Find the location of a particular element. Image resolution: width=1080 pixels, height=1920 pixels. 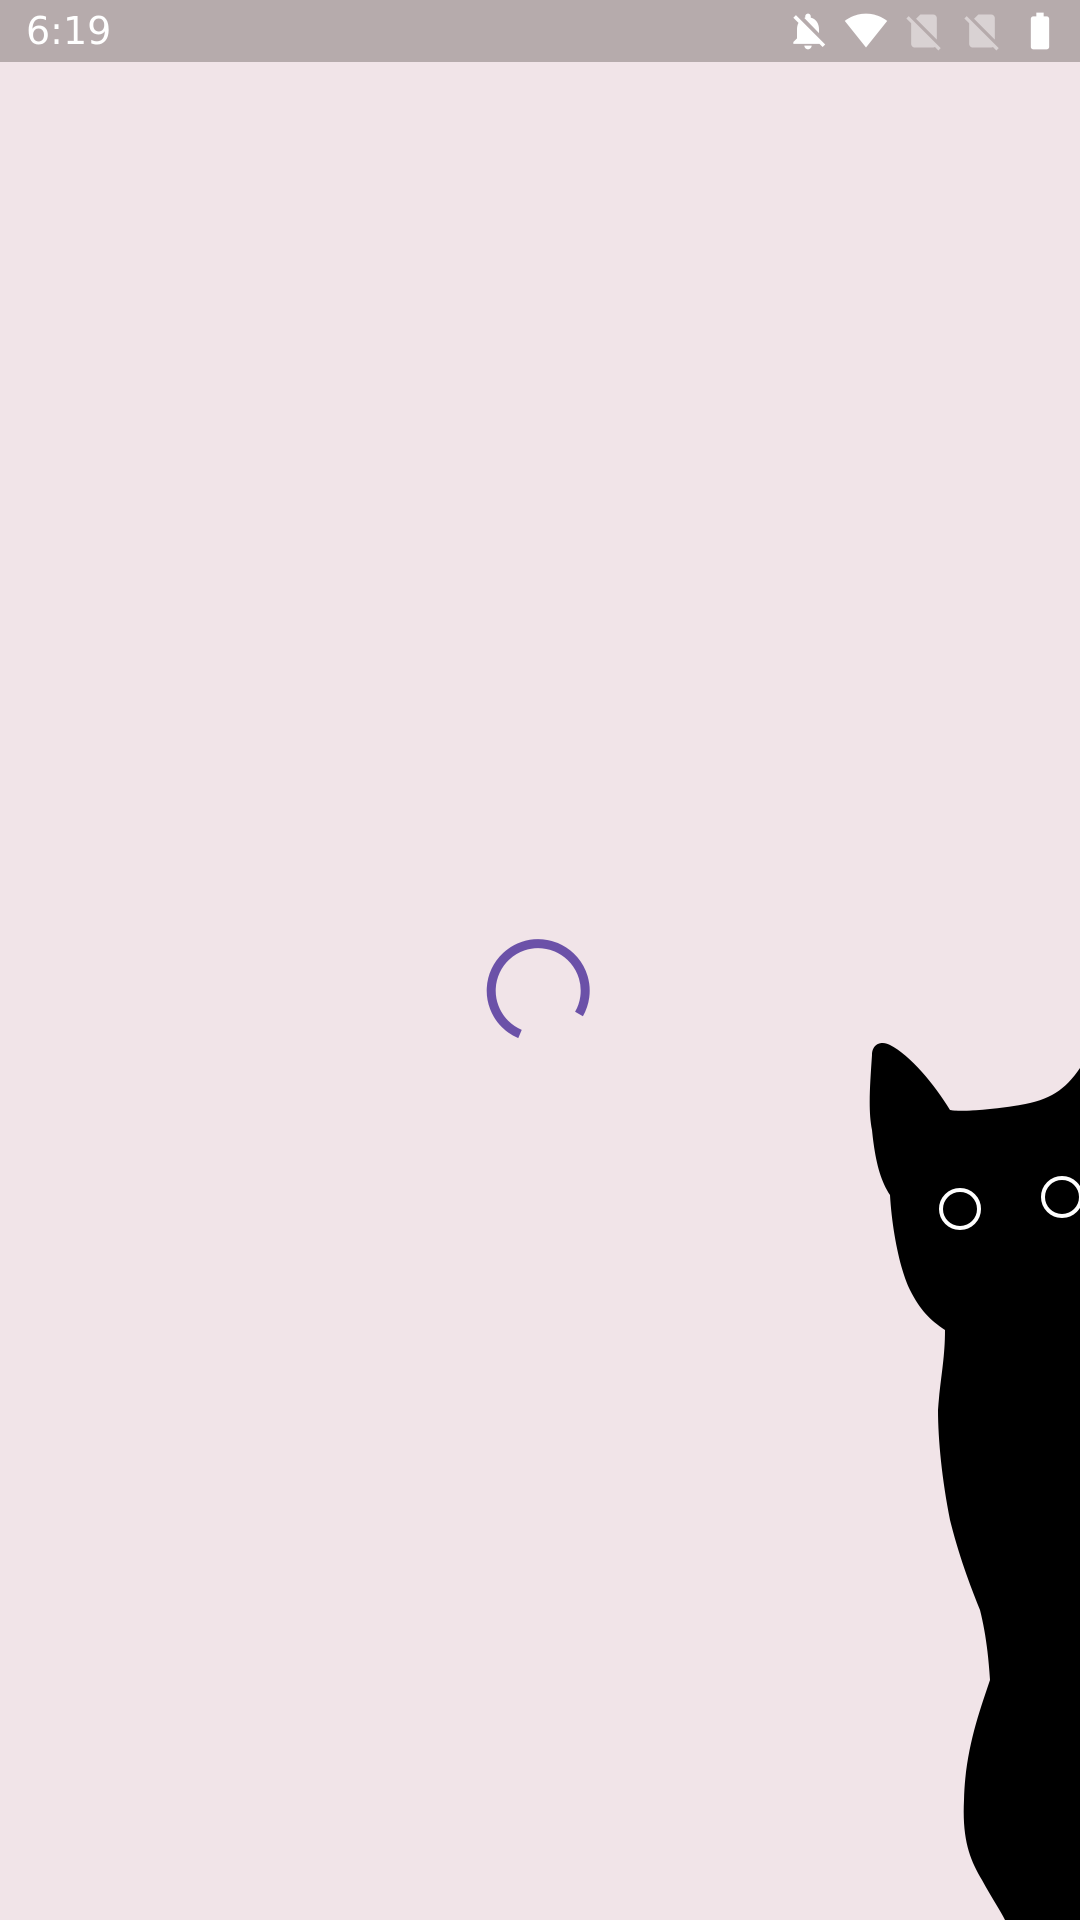

status-bar: 6:19 is located at coordinates (540, 31).